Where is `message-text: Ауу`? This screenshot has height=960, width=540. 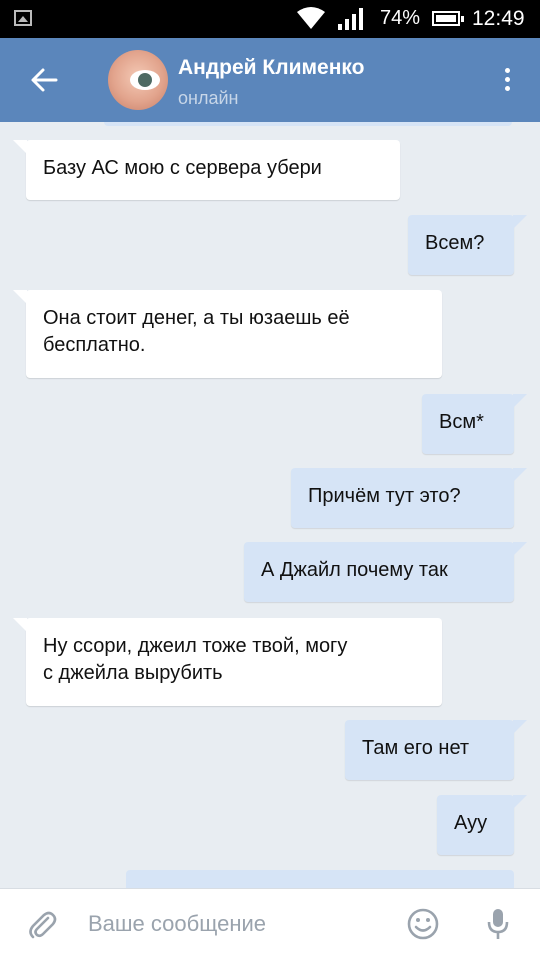
message-text: Ауу is located at coordinates (471, 823).